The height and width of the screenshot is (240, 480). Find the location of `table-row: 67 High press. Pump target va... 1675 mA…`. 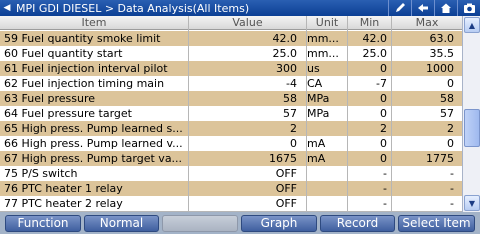

table-row: 67 High press. Pump target va... 1675 mA… is located at coordinates (231, 159).